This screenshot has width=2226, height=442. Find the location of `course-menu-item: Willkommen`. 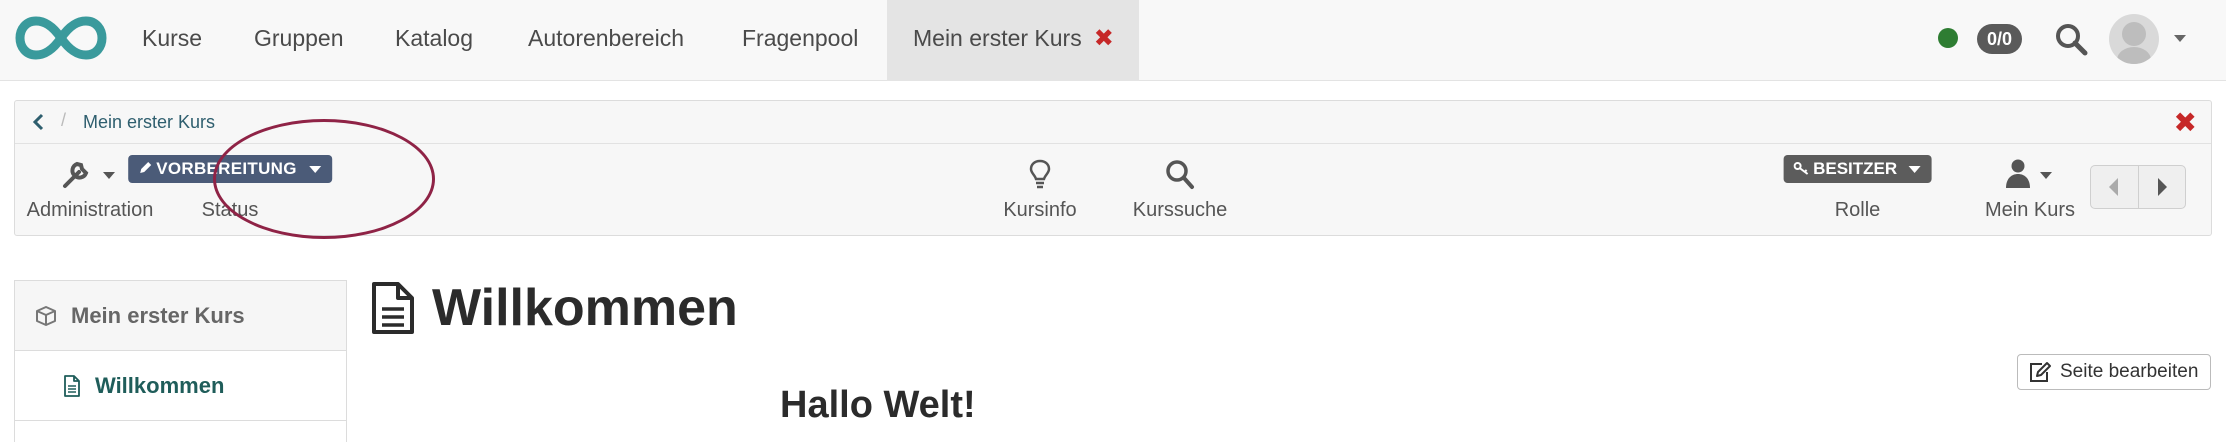

course-menu-item: Willkommen is located at coordinates (180, 386).